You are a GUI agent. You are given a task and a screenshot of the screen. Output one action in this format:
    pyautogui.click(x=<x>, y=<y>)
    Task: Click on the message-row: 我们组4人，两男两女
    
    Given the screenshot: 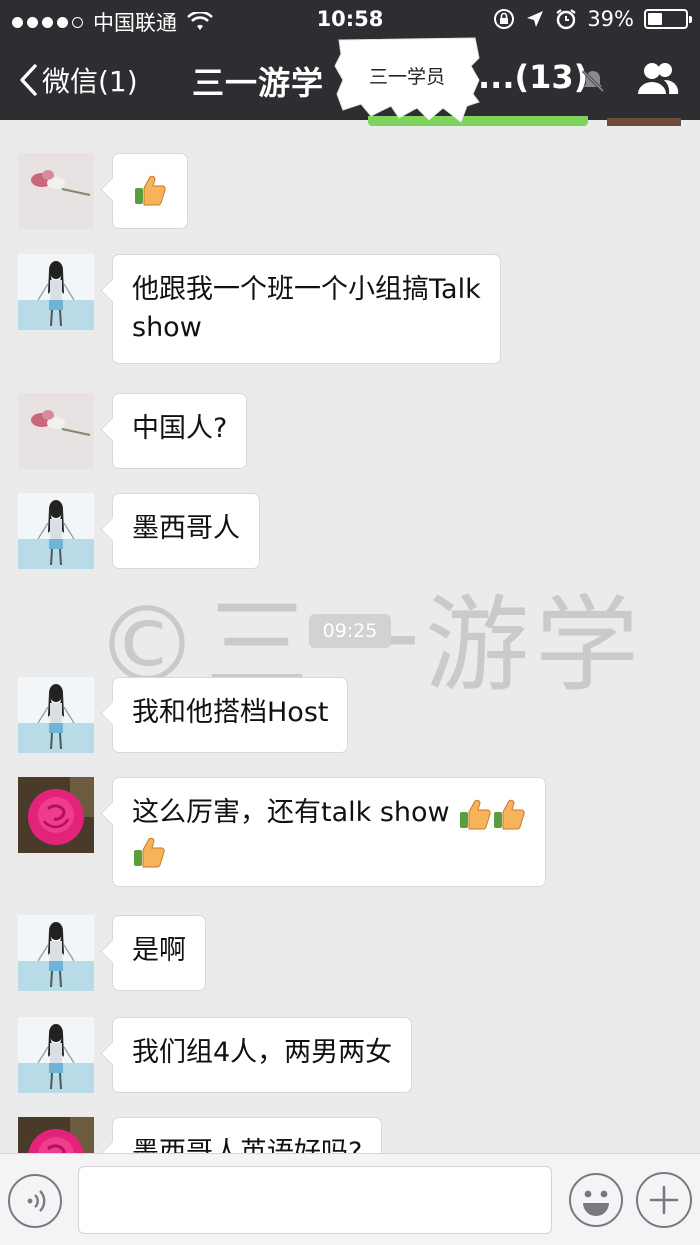 What is the action you would take?
    pyautogui.click(x=215, y=1055)
    